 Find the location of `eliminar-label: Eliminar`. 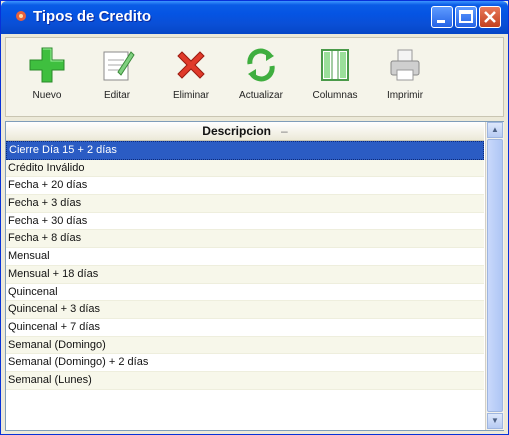

eliminar-label: Eliminar is located at coordinates (191, 95).